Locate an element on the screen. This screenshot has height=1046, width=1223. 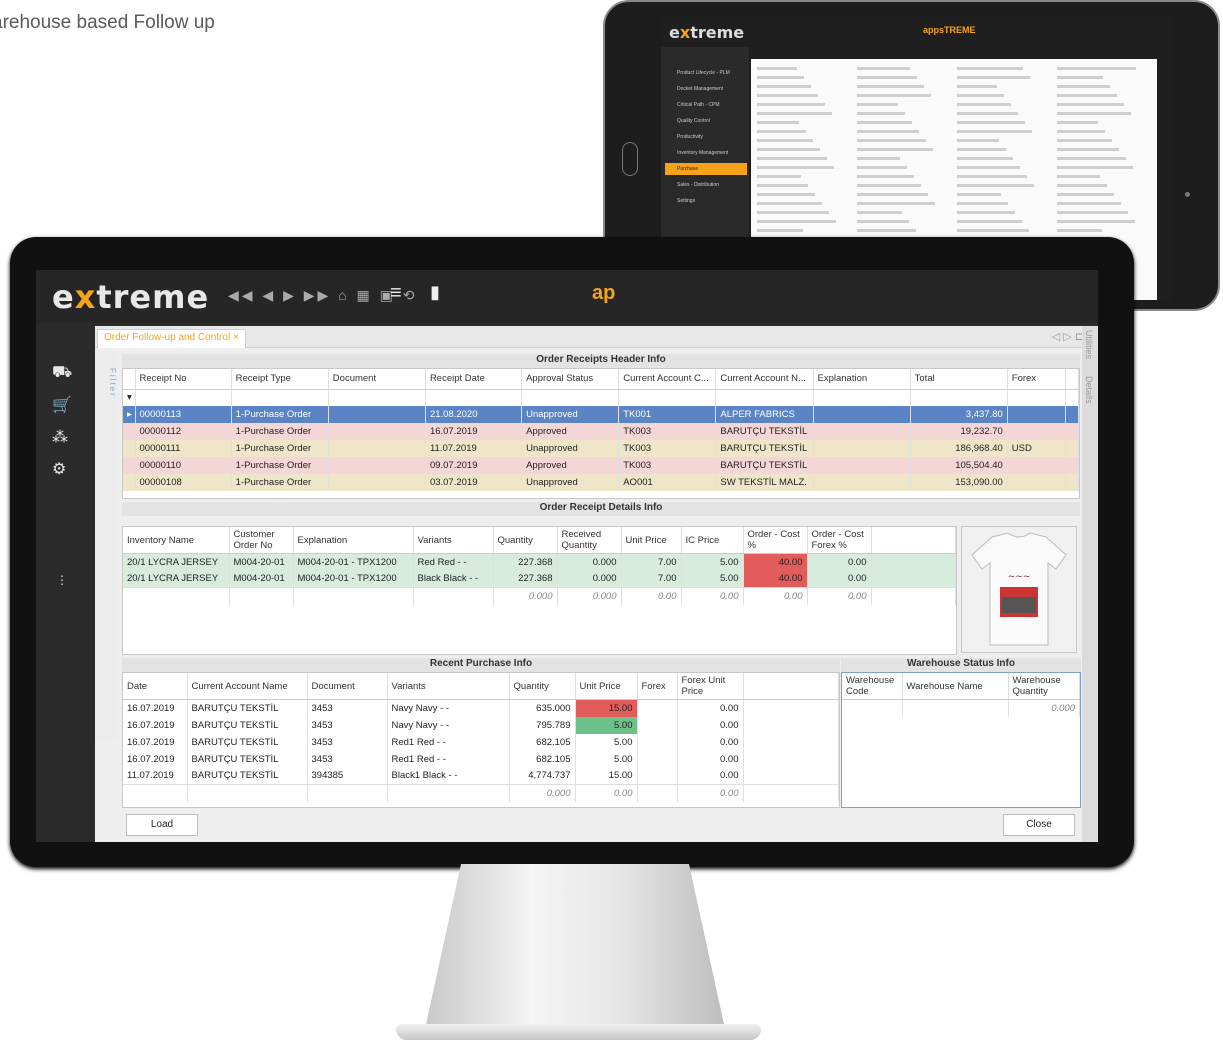
column-header: Date is located at coordinates (155, 686).